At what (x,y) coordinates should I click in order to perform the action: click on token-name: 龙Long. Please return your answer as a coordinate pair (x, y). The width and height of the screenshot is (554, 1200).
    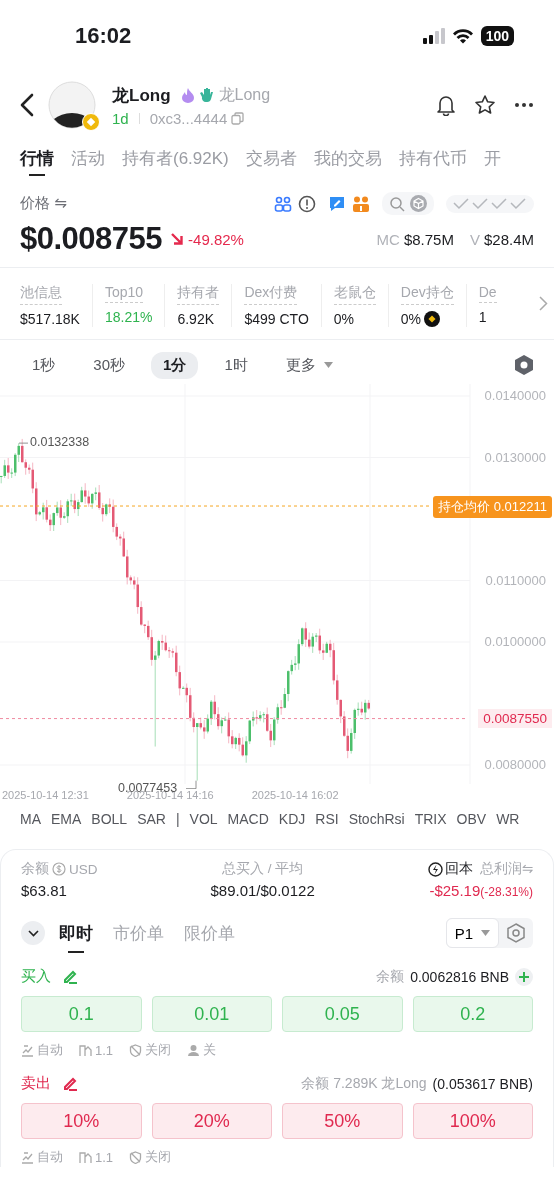
    Looking at the image, I should click on (141, 95).